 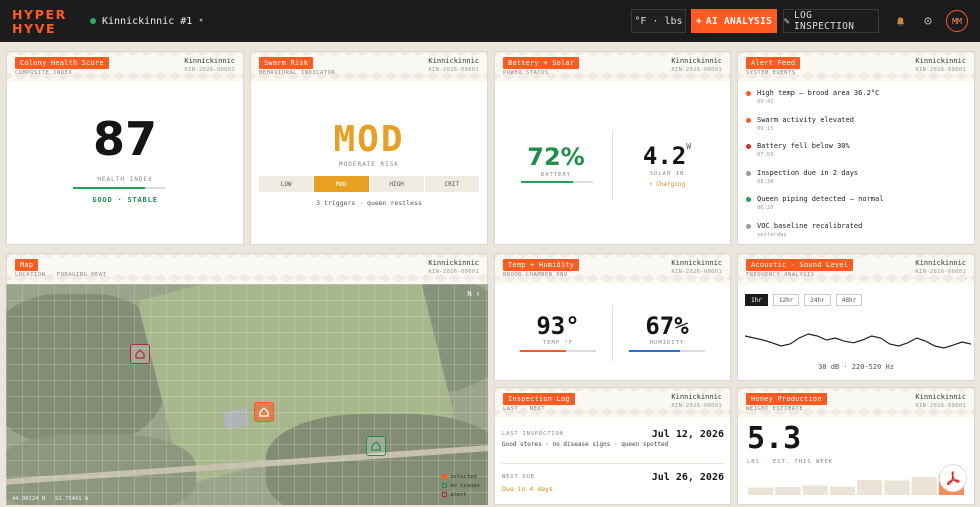 I want to click on settings-button, so click(x=928, y=21).